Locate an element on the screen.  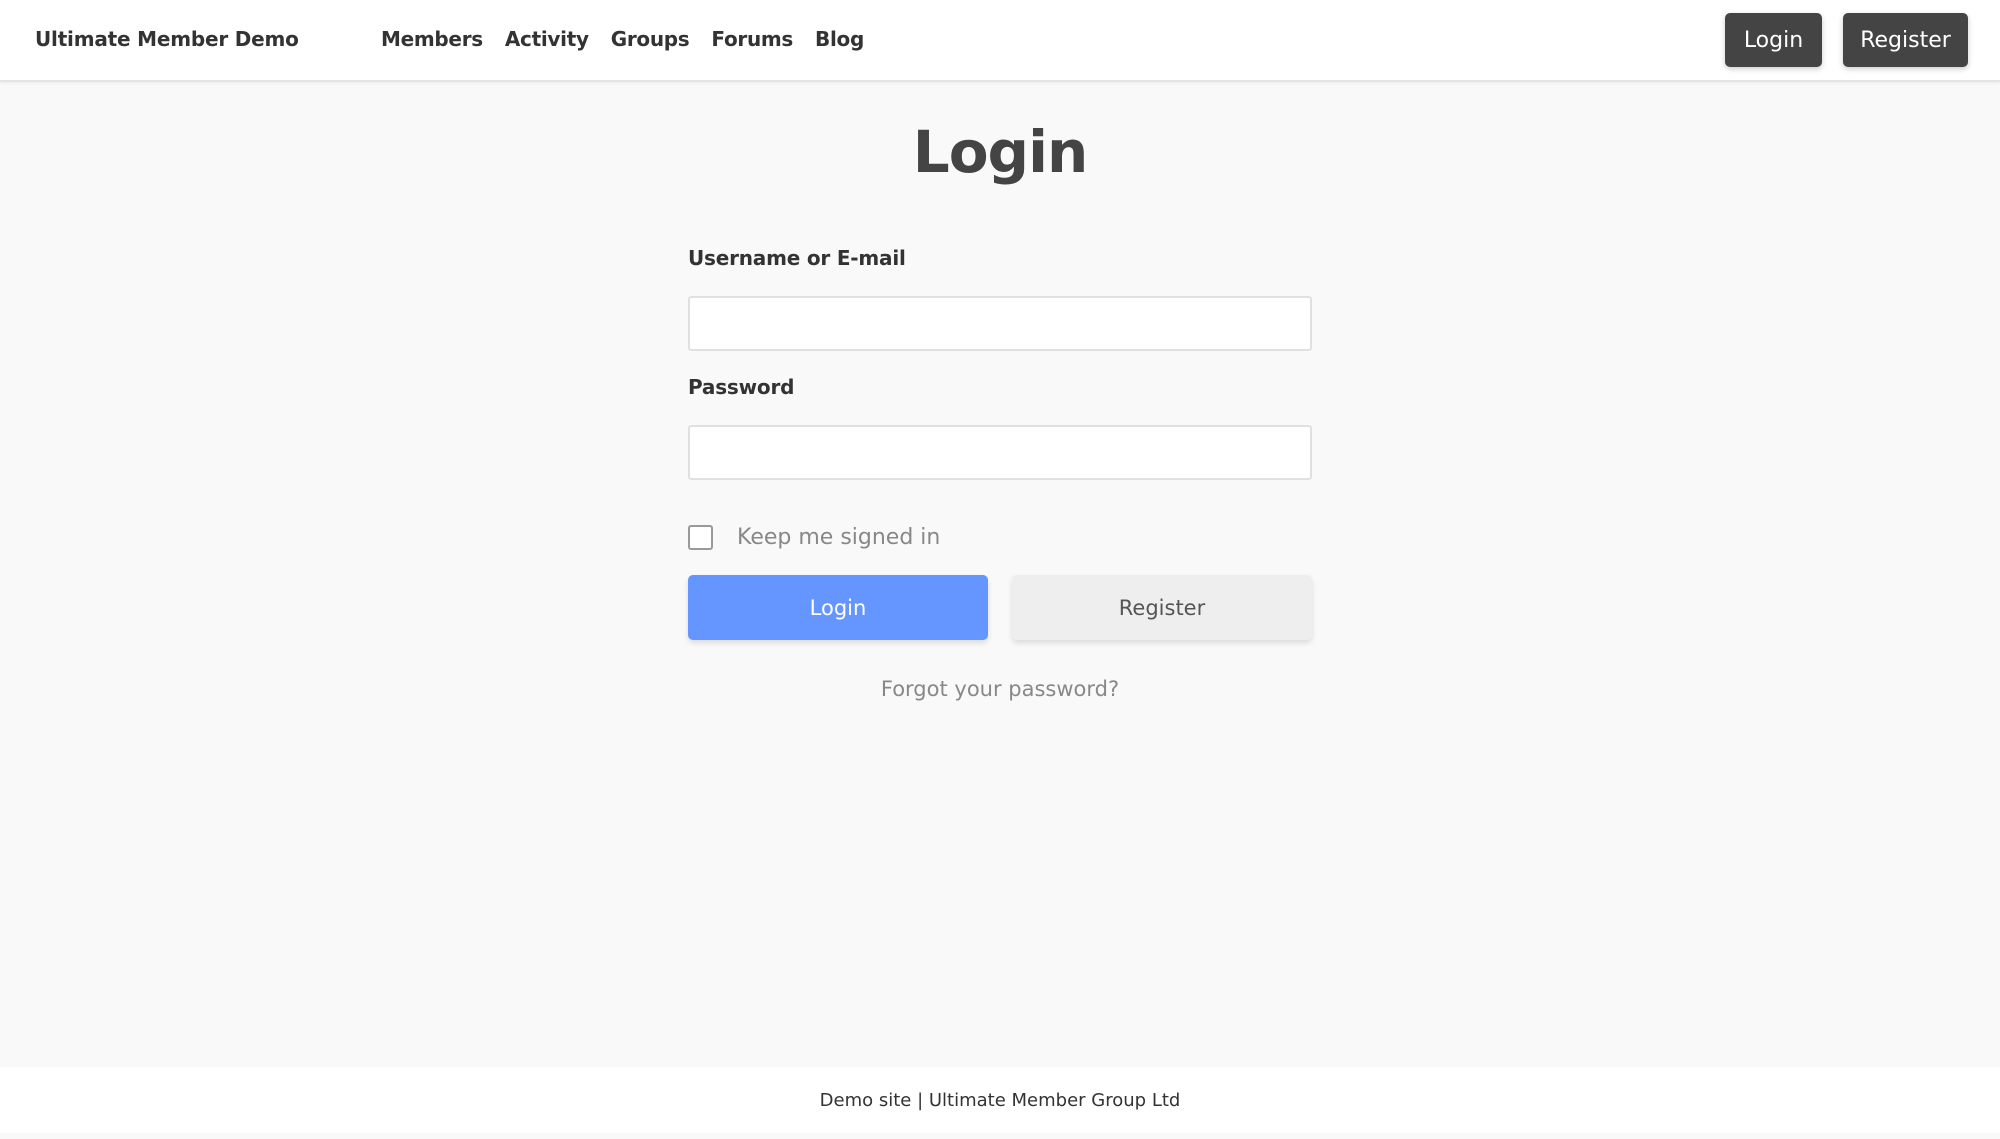
header-login-button: Login is located at coordinates (1773, 40).